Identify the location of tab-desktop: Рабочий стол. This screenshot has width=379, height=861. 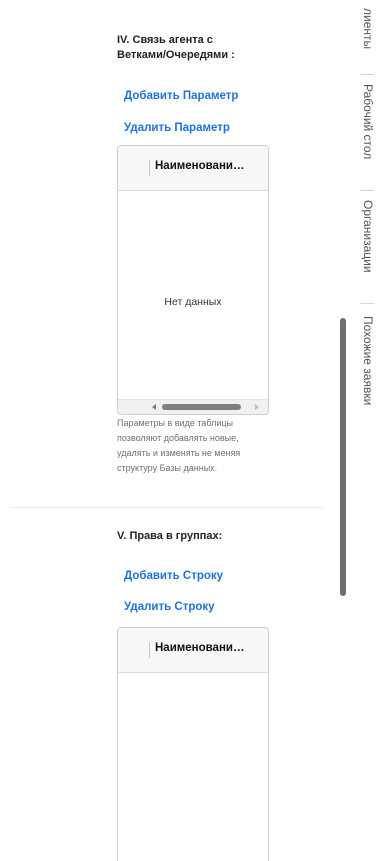
(368, 121).